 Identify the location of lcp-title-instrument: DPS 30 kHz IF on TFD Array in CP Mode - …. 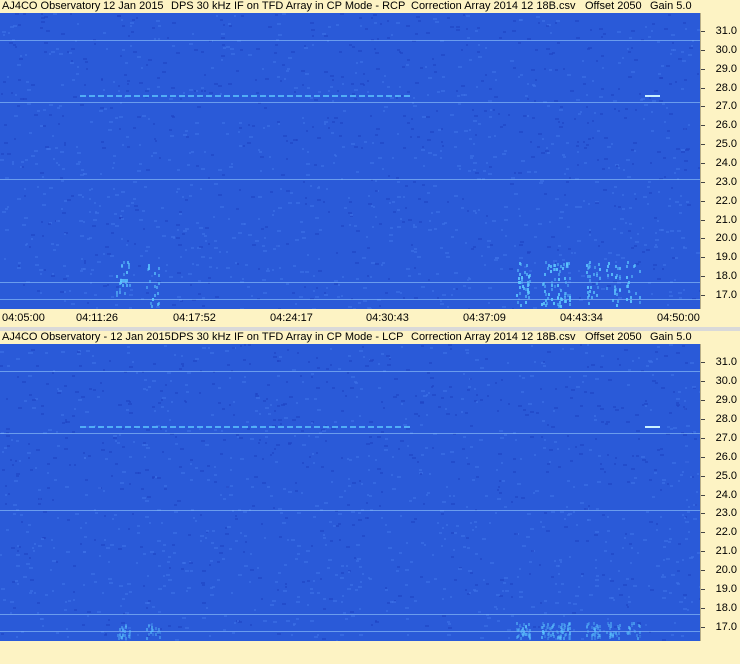
(287, 337).